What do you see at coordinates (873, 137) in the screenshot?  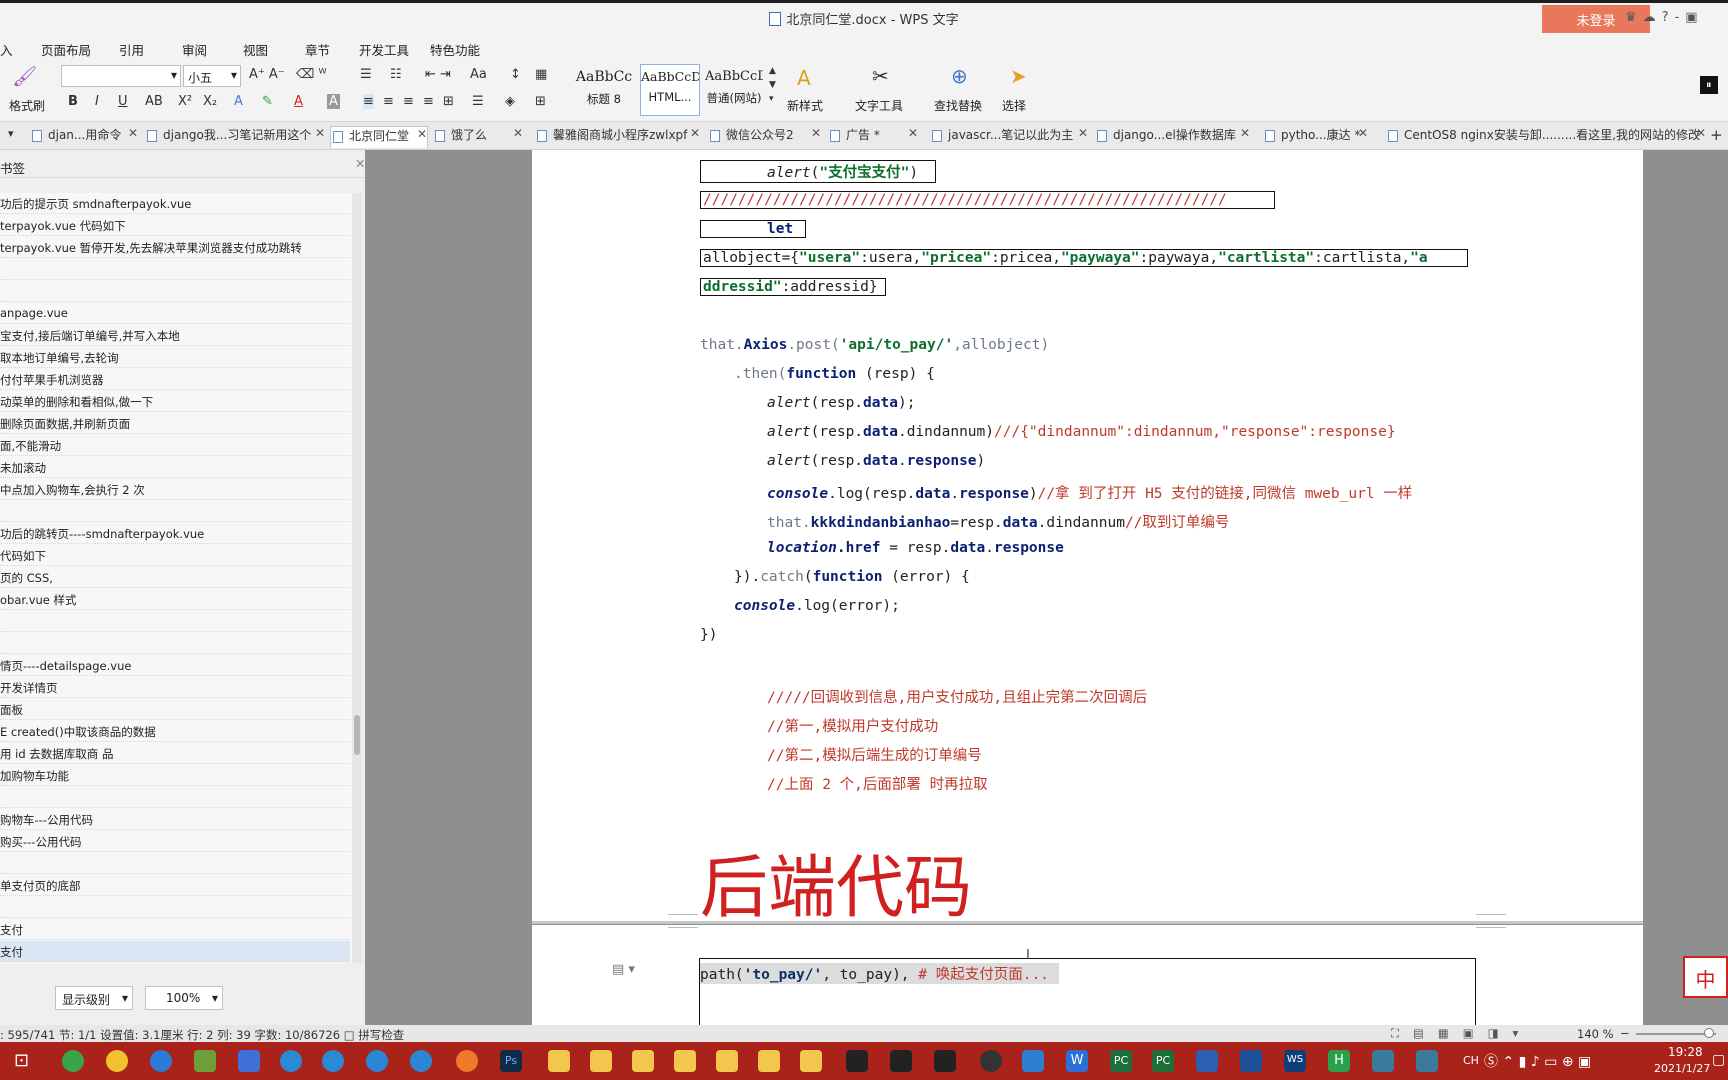 I see `tab-document: 广告 * ✕` at bounding box center [873, 137].